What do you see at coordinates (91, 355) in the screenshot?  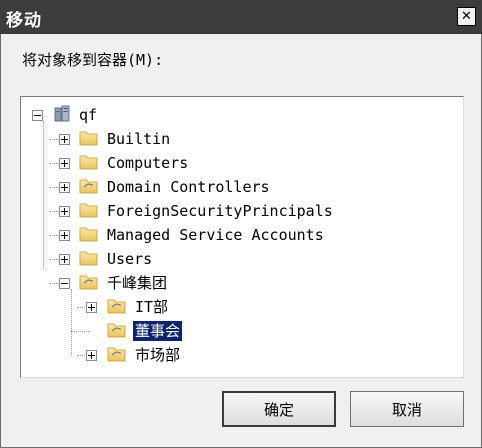 I see `tree-item-marketing-expander` at bounding box center [91, 355].